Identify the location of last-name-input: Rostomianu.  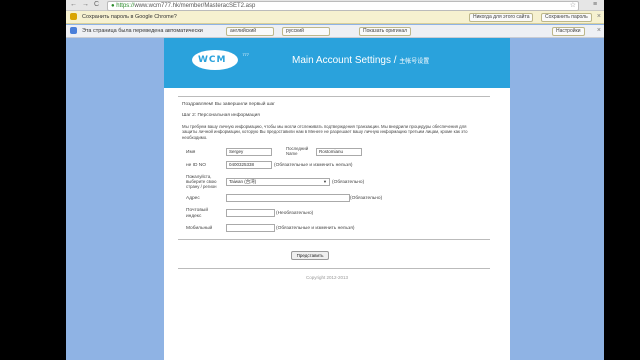
(339, 152).